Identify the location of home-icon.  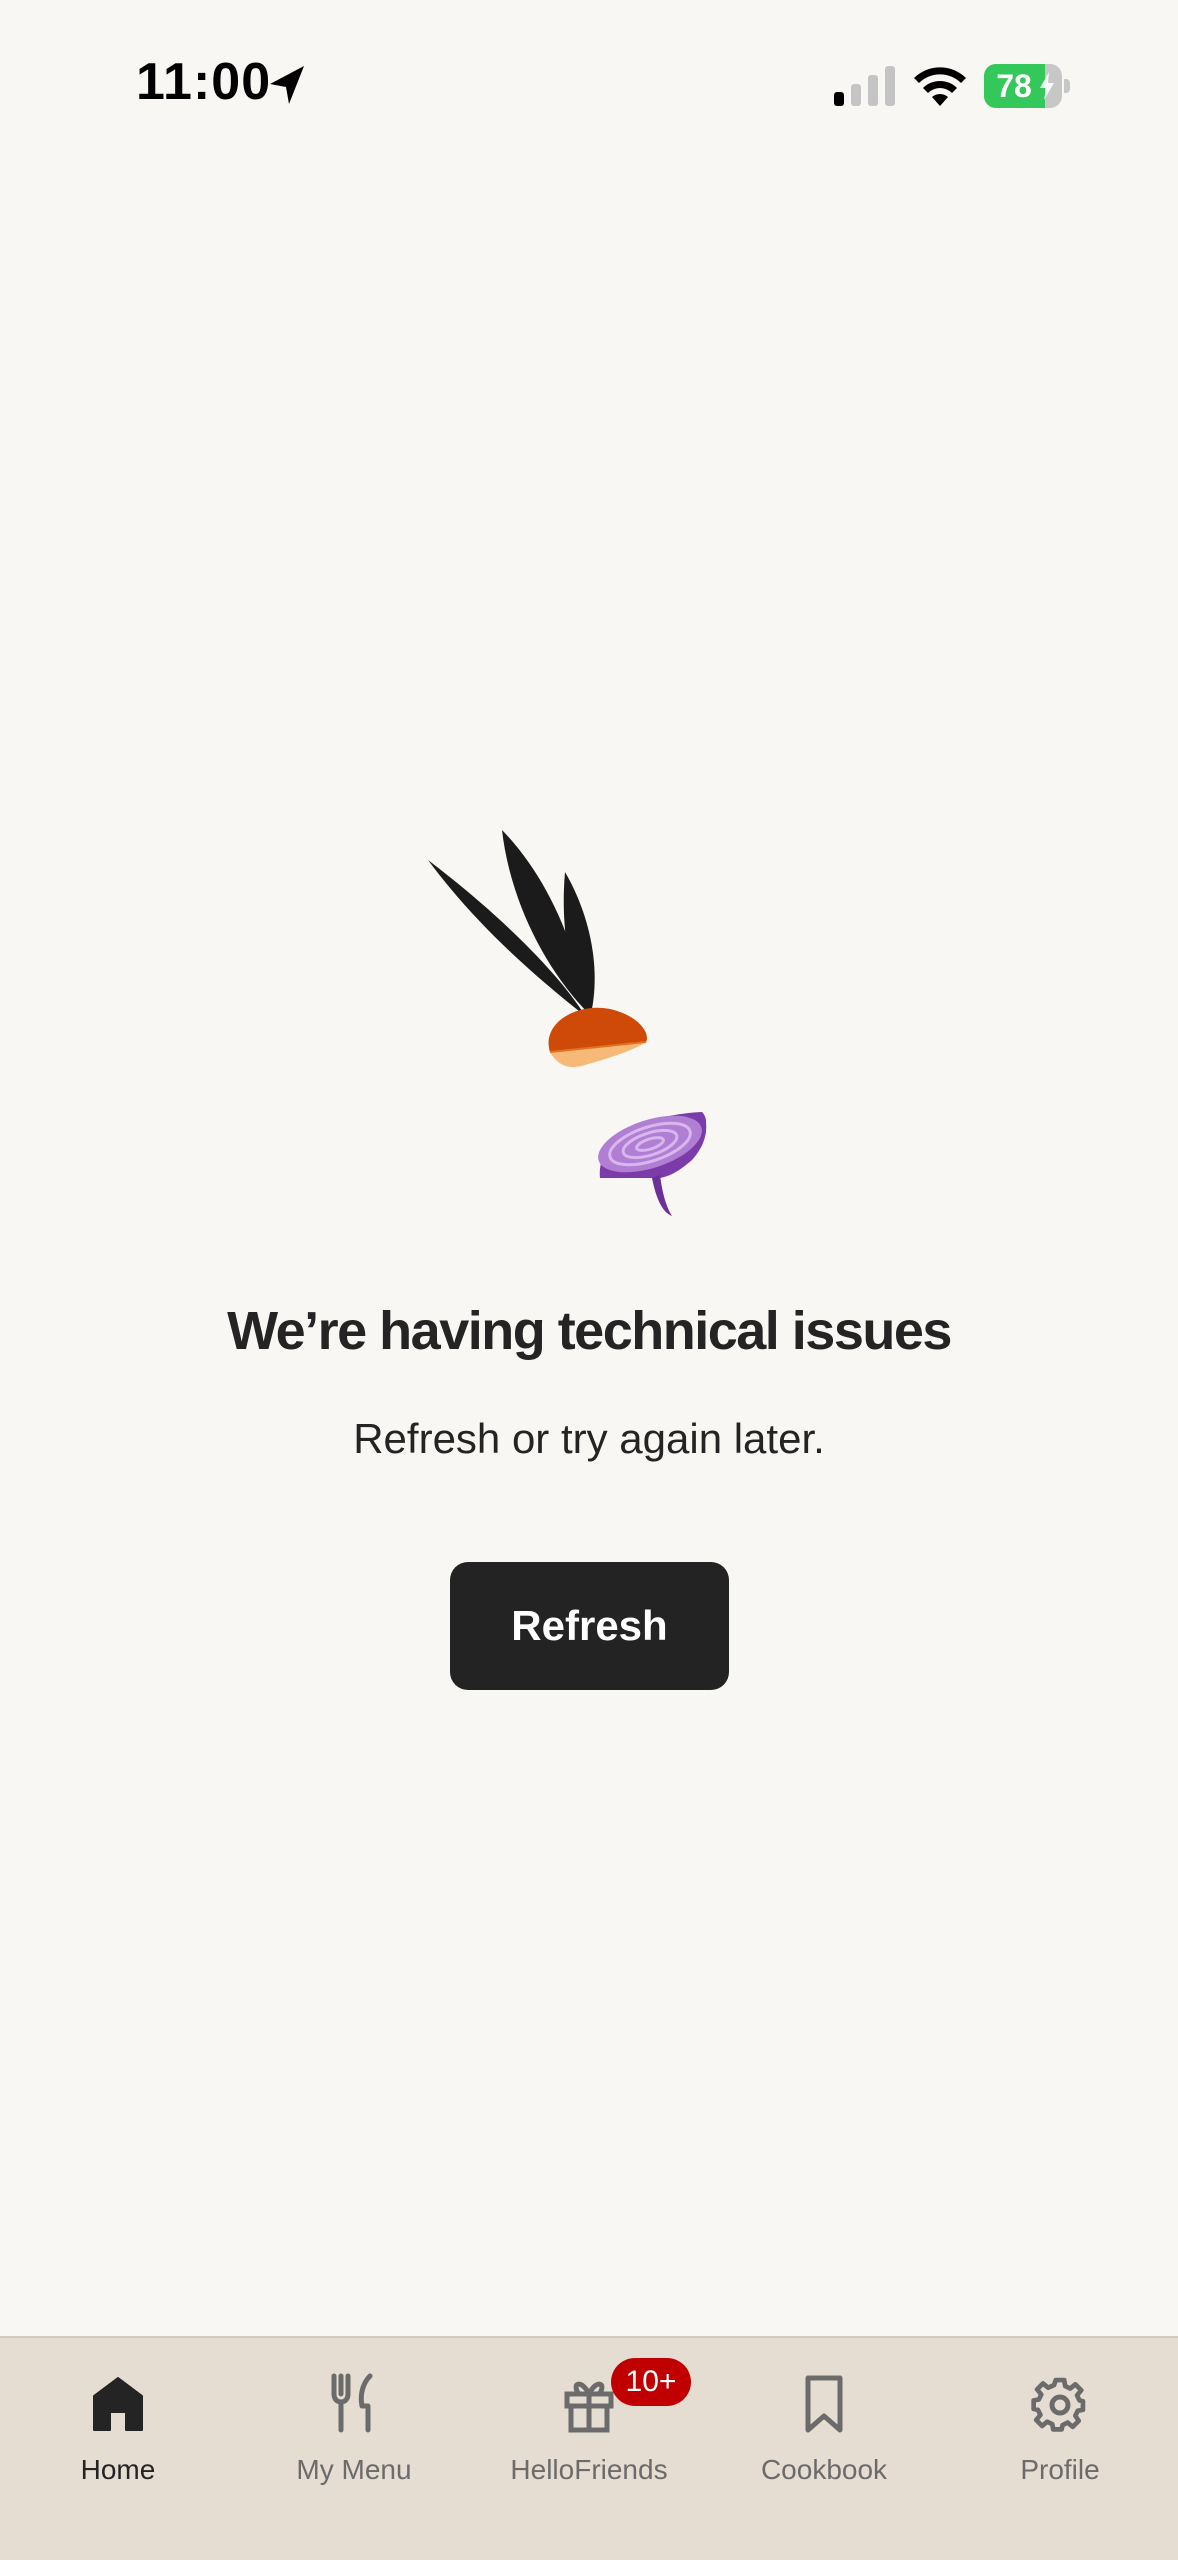
(118, 2404).